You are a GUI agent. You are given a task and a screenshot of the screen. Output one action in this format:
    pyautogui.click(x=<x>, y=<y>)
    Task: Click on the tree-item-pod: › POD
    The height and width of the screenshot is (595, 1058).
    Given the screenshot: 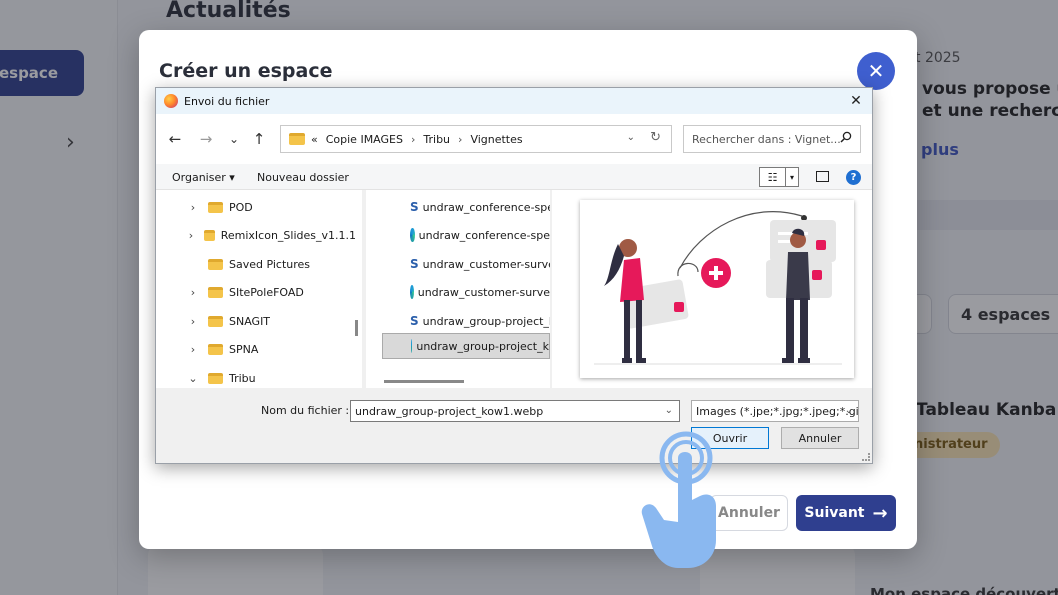 What is the action you would take?
    pyautogui.click(x=256, y=207)
    